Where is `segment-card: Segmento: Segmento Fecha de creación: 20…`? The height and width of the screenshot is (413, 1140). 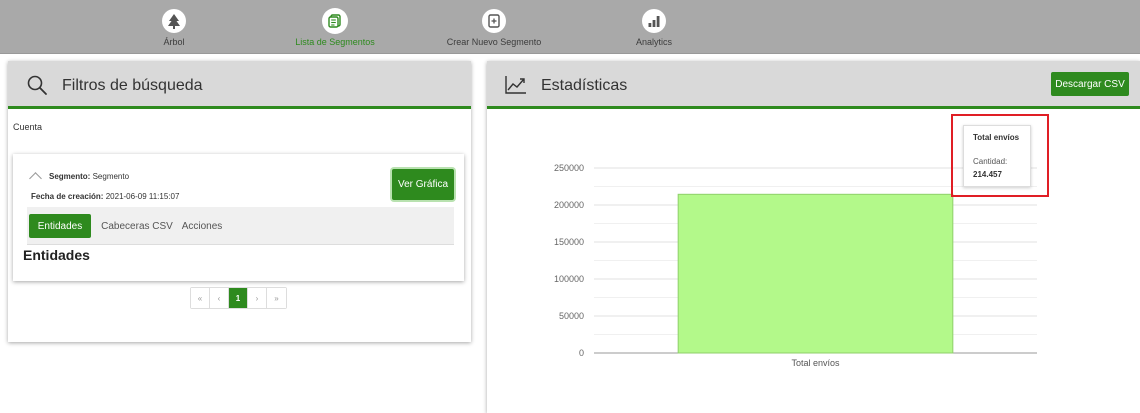 segment-card: Segmento: Segmento Fecha de creación: 20… is located at coordinates (238, 217).